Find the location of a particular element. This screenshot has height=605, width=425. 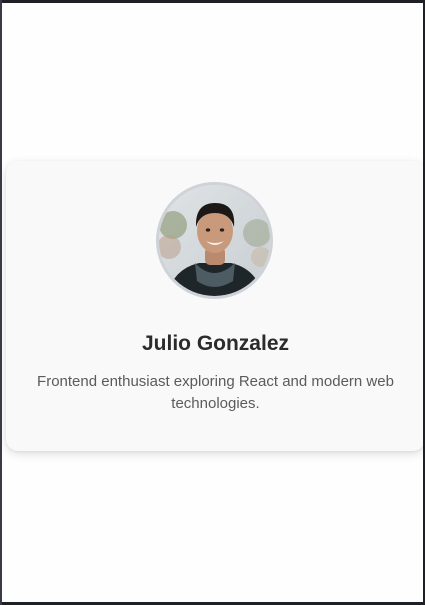

profile-name: Julio Gonzalez is located at coordinates (215, 343).